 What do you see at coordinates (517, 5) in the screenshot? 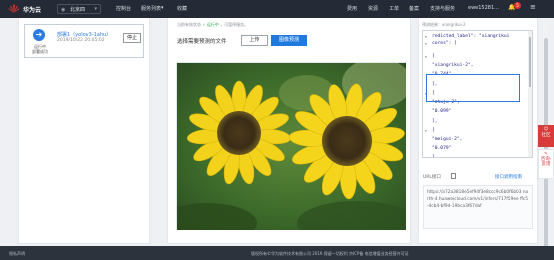
I see `notification-badge: 5` at bounding box center [517, 5].